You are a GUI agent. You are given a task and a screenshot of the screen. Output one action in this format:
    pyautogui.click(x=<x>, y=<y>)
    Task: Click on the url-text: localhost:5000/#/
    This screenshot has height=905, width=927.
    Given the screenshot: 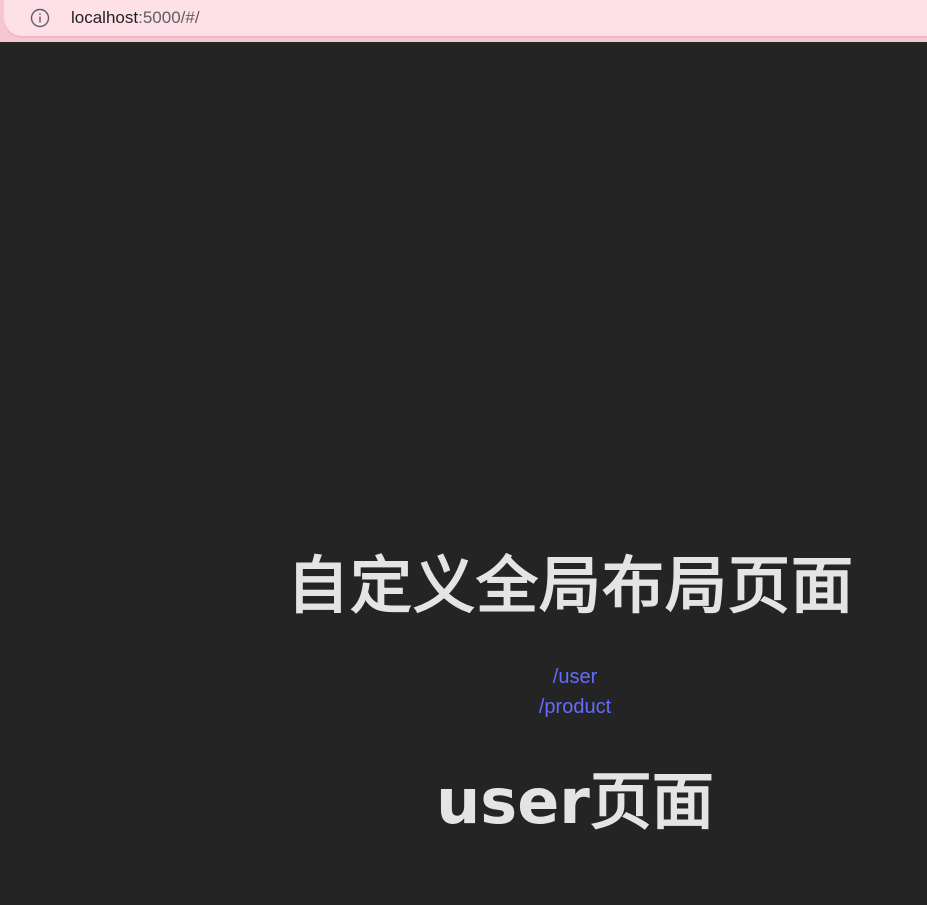 What is the action you would take?
    pyautogui.click(x=135, y=18)
    